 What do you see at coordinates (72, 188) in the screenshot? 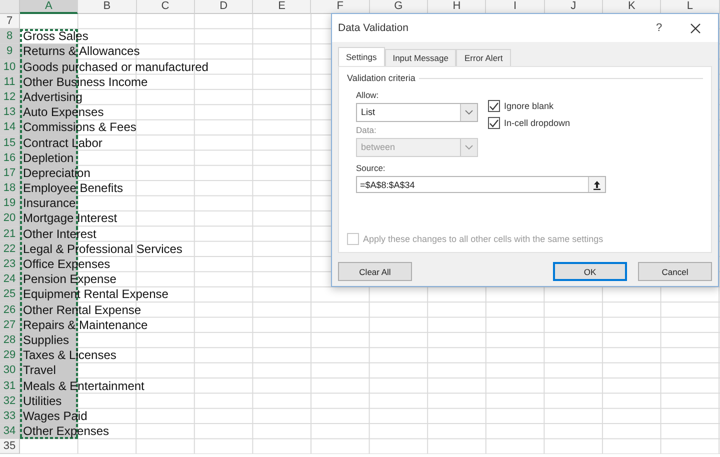
I see `sheet-cell: Employee Benefits` at bounding box center [72, 188].